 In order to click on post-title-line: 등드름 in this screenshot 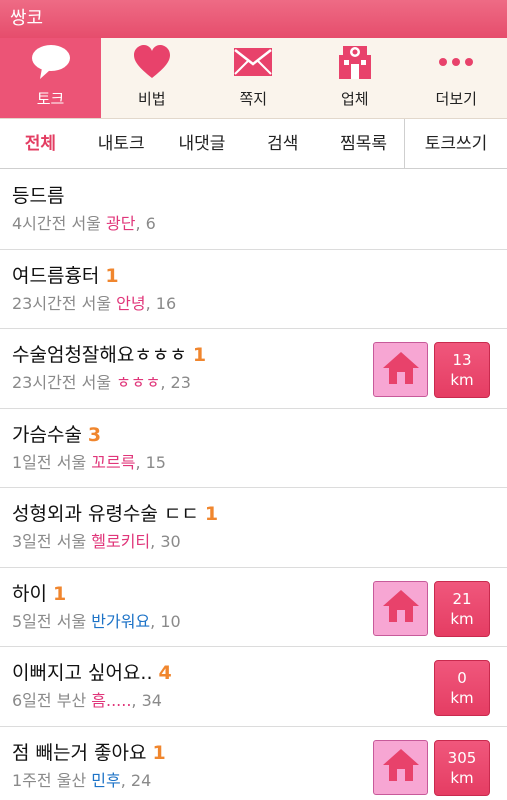, I will do `click(259, 196)`.